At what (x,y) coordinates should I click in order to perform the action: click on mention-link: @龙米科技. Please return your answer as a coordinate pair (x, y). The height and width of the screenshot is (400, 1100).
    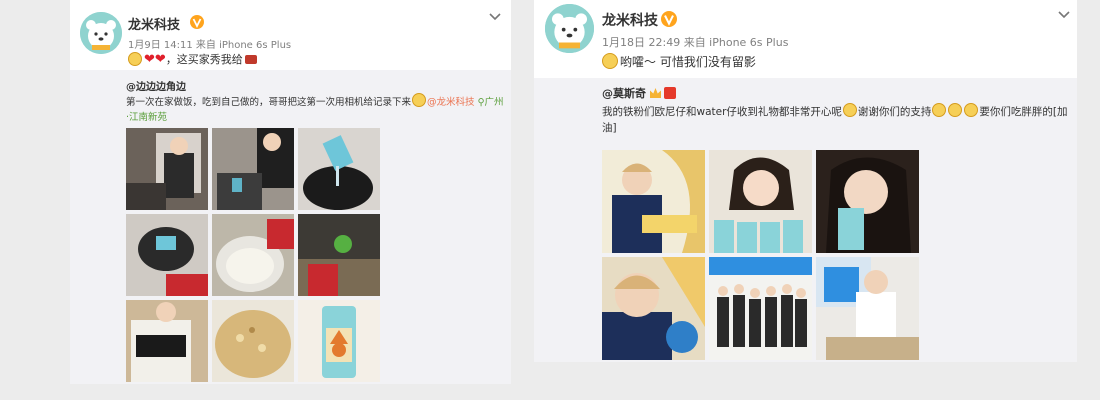
    Looking at the image, I should click on (451, 102).